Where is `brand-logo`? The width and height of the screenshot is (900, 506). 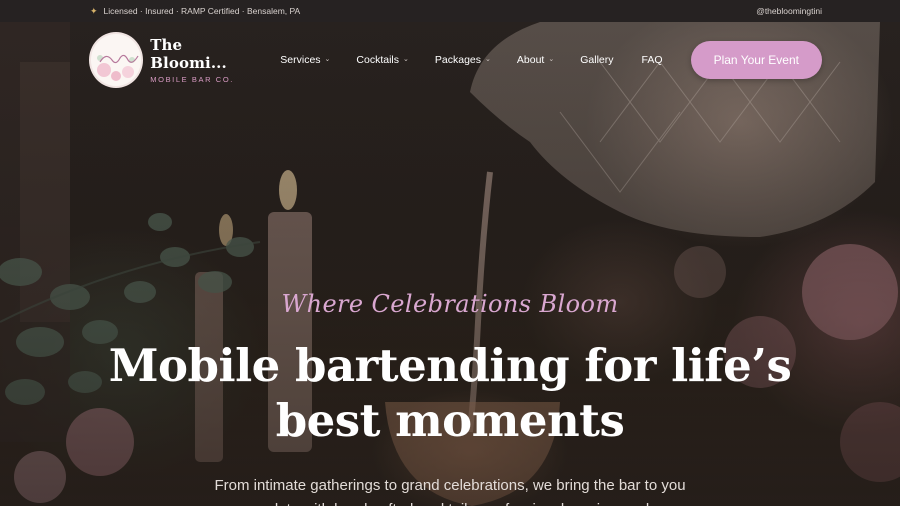 brand-logo is located at coordinates (116, 60).